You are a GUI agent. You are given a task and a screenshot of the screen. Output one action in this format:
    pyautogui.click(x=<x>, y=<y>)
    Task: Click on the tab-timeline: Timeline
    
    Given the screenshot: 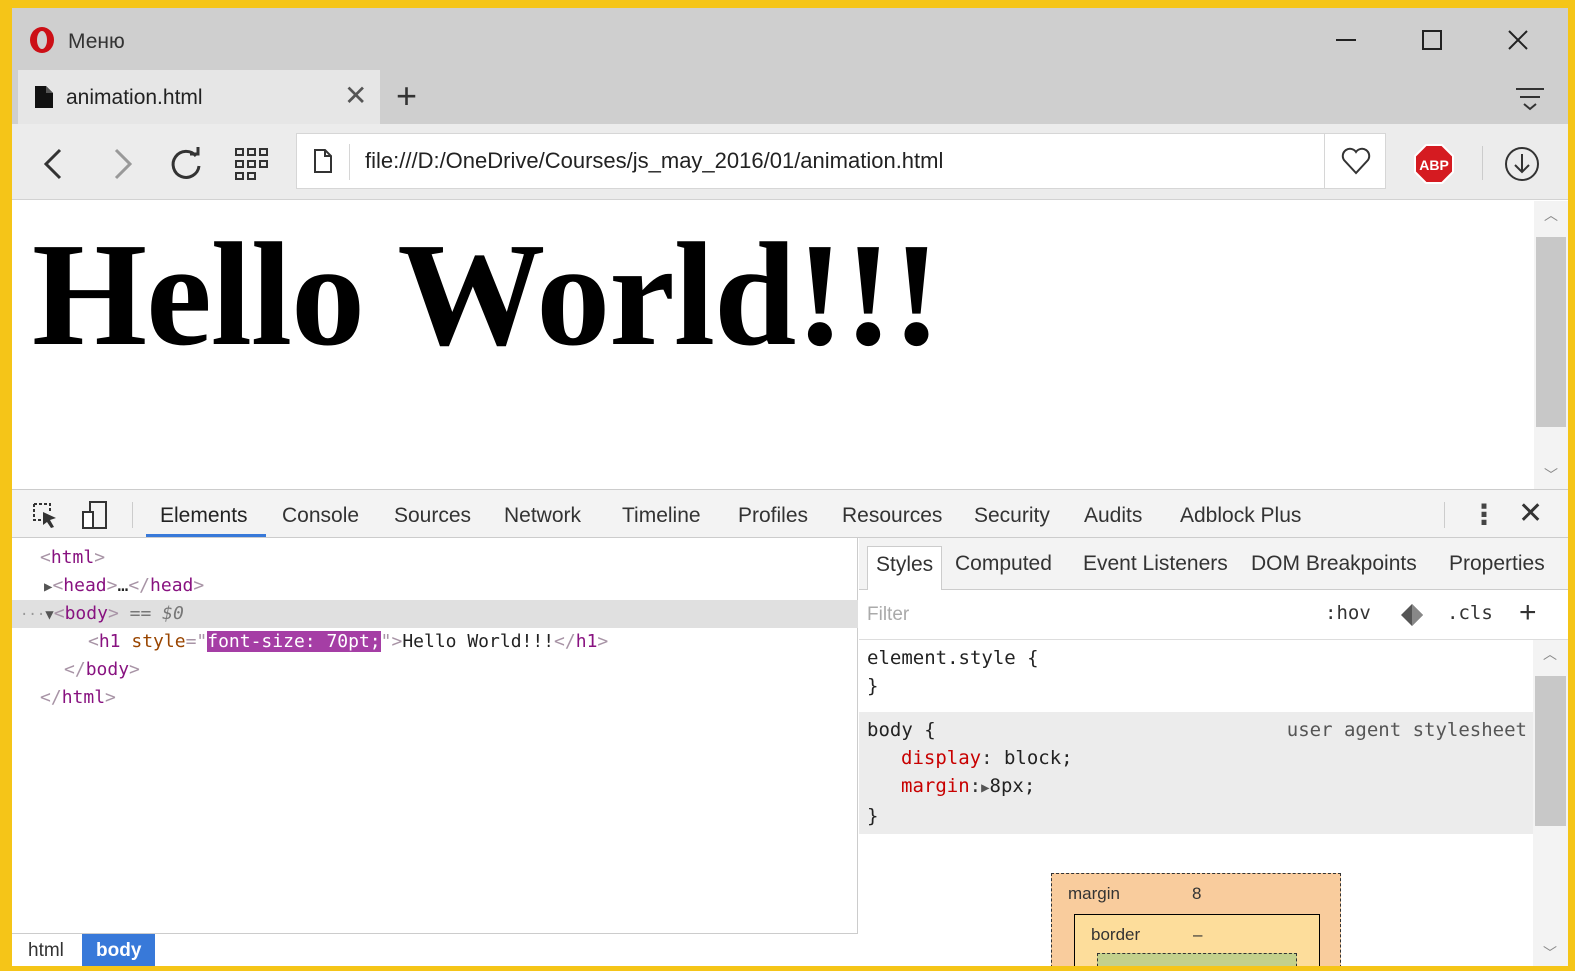 What is the action you would take?
    pyautogui.click(x=661, y=516)
    